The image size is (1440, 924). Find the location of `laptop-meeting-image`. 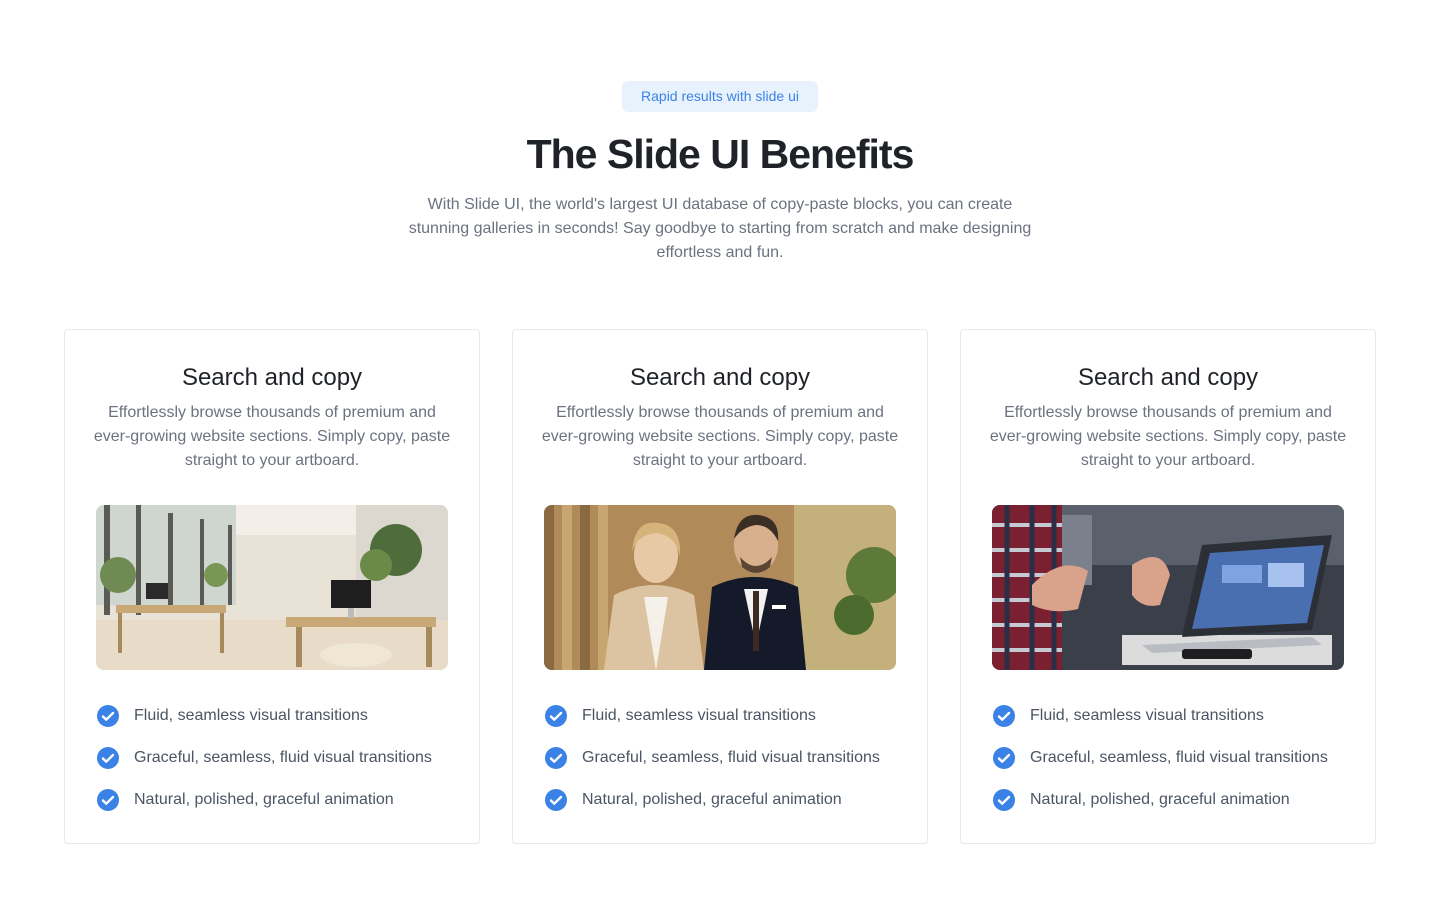

laptop-meeting-image is located at coordinates (1168, 587).